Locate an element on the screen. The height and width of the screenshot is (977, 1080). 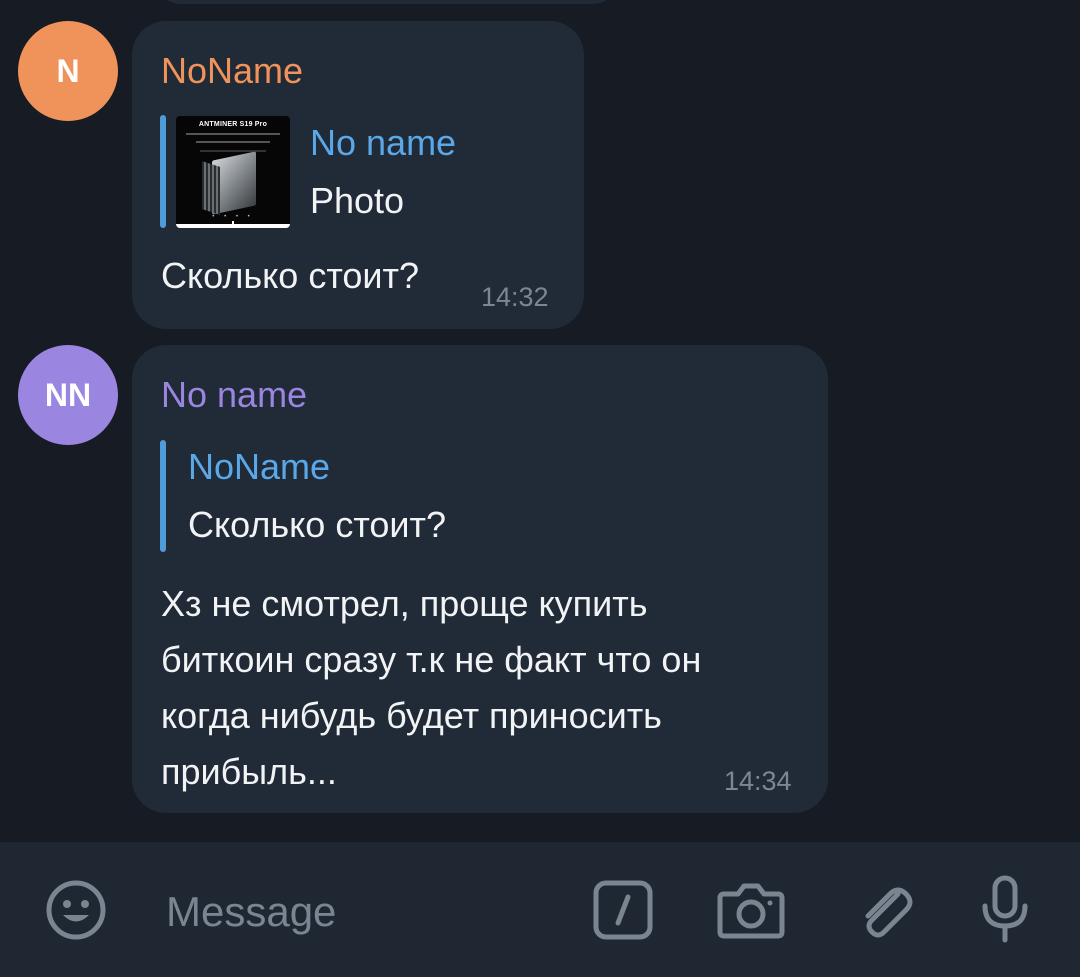
avatar-initials: NN is located at coordinates (68, 394).